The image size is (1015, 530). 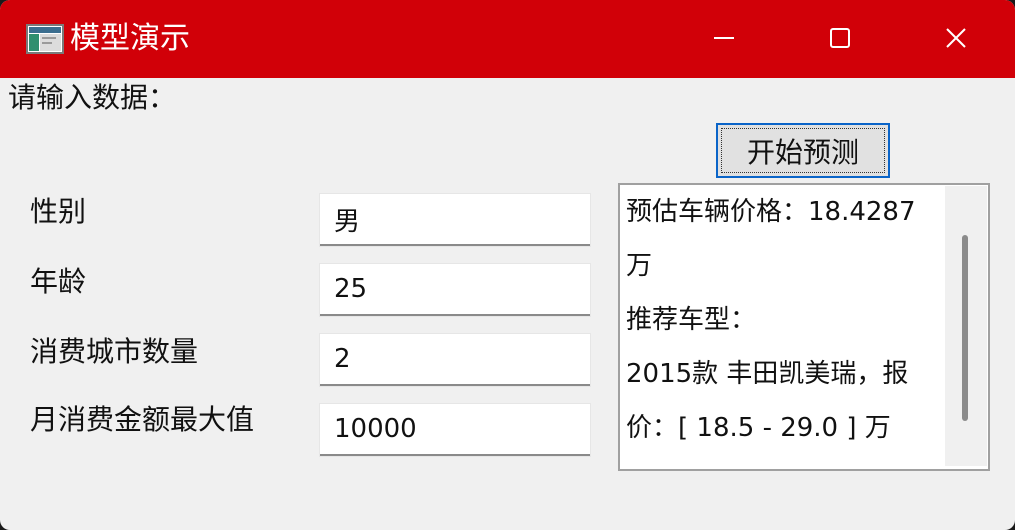 What do you see at coordinates (455, 290) in the screenshot?
I see `age-field: 25` at bounding box center [455, 290].